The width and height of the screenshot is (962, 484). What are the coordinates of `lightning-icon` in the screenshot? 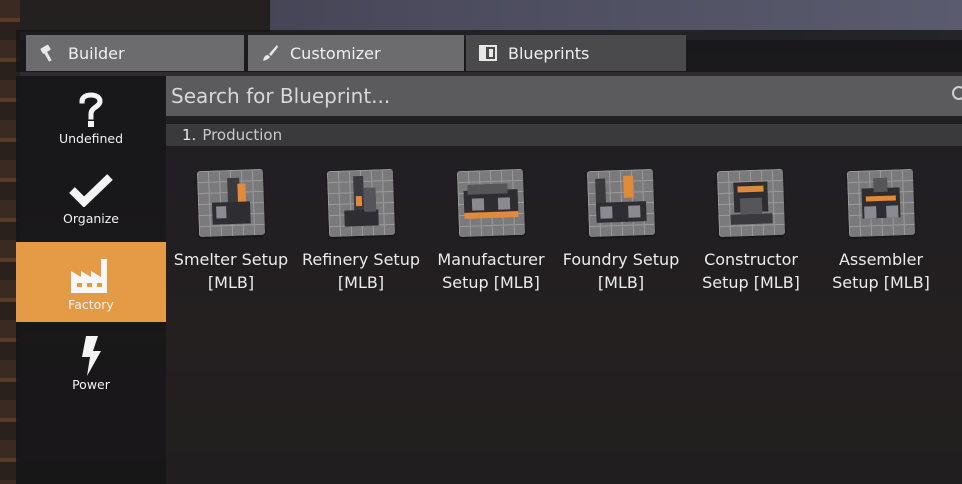 It's located at (91, 356).